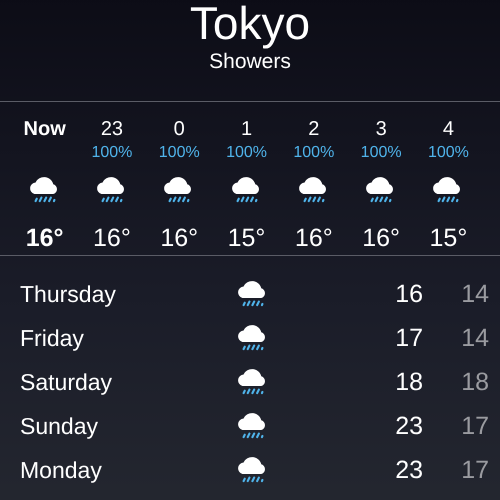  What do you see at coordinates (314, 130) in the screenshot?
I see `hour-label: 2` at bounding box center [314, 130].